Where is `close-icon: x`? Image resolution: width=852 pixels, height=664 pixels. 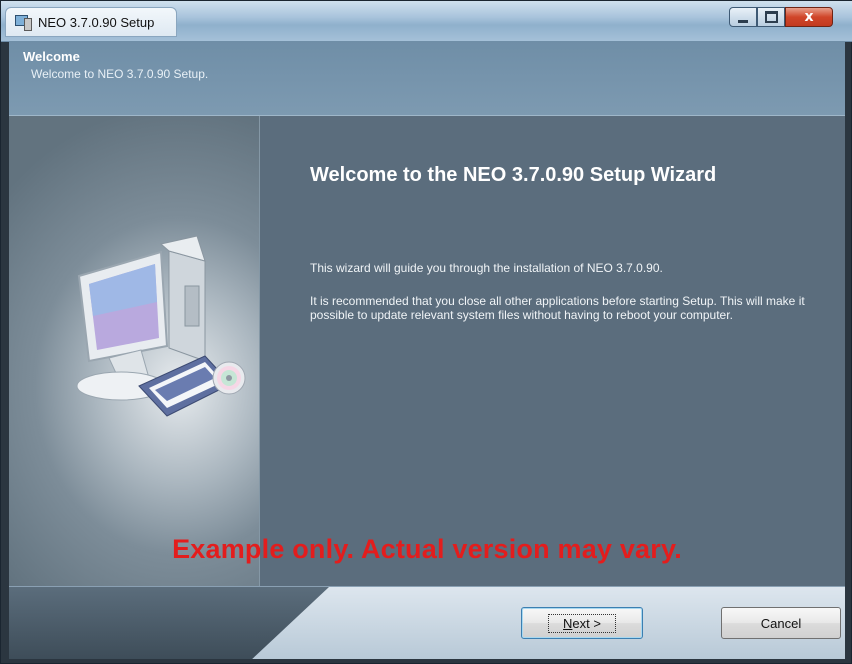 close-icon: x is located at coordinates (809, 17).